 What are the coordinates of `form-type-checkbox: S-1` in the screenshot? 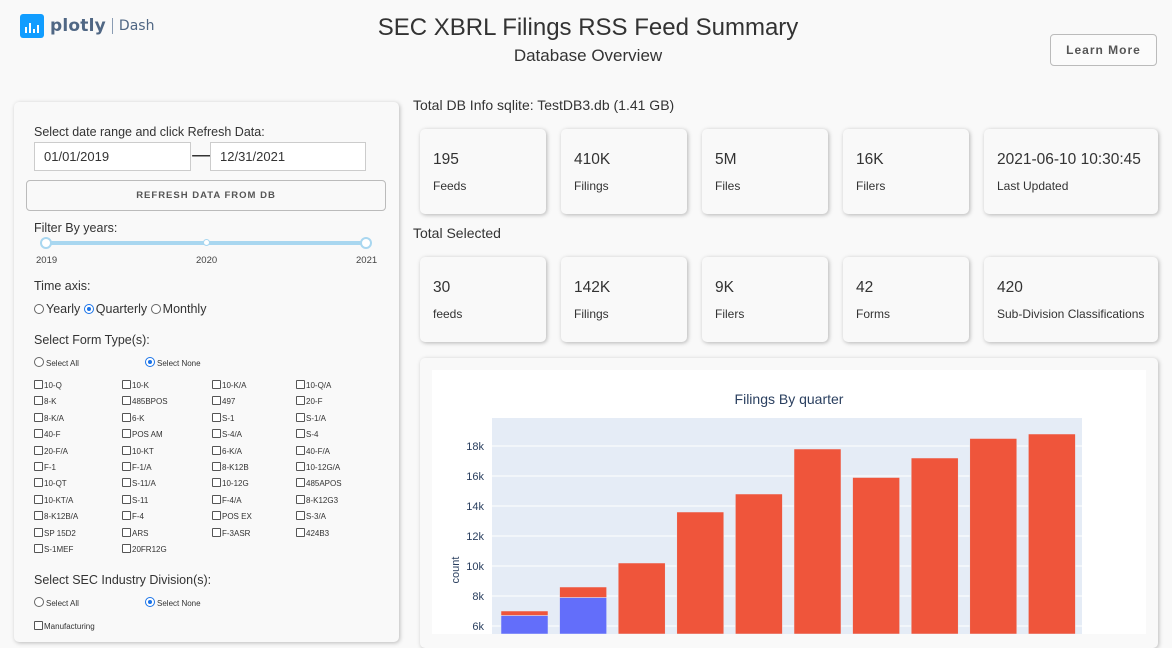 It's located at (254, 420).